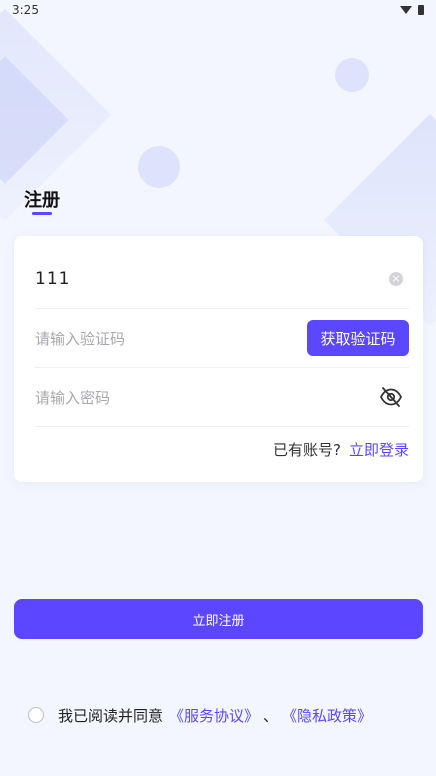 The width and height of the screenshot is (436, 776). I want to click on code-row: 获取验证码, so click(222, 338).